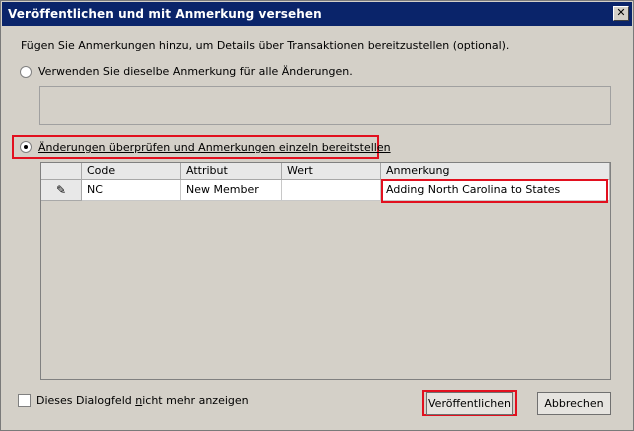 The height and width of the screenshot is (431, 634). What do you see at coordinates (495, 171) in the screenshot?
I see `column-header-anmerkung: Anmerkung` at bounding box center [495, 171].